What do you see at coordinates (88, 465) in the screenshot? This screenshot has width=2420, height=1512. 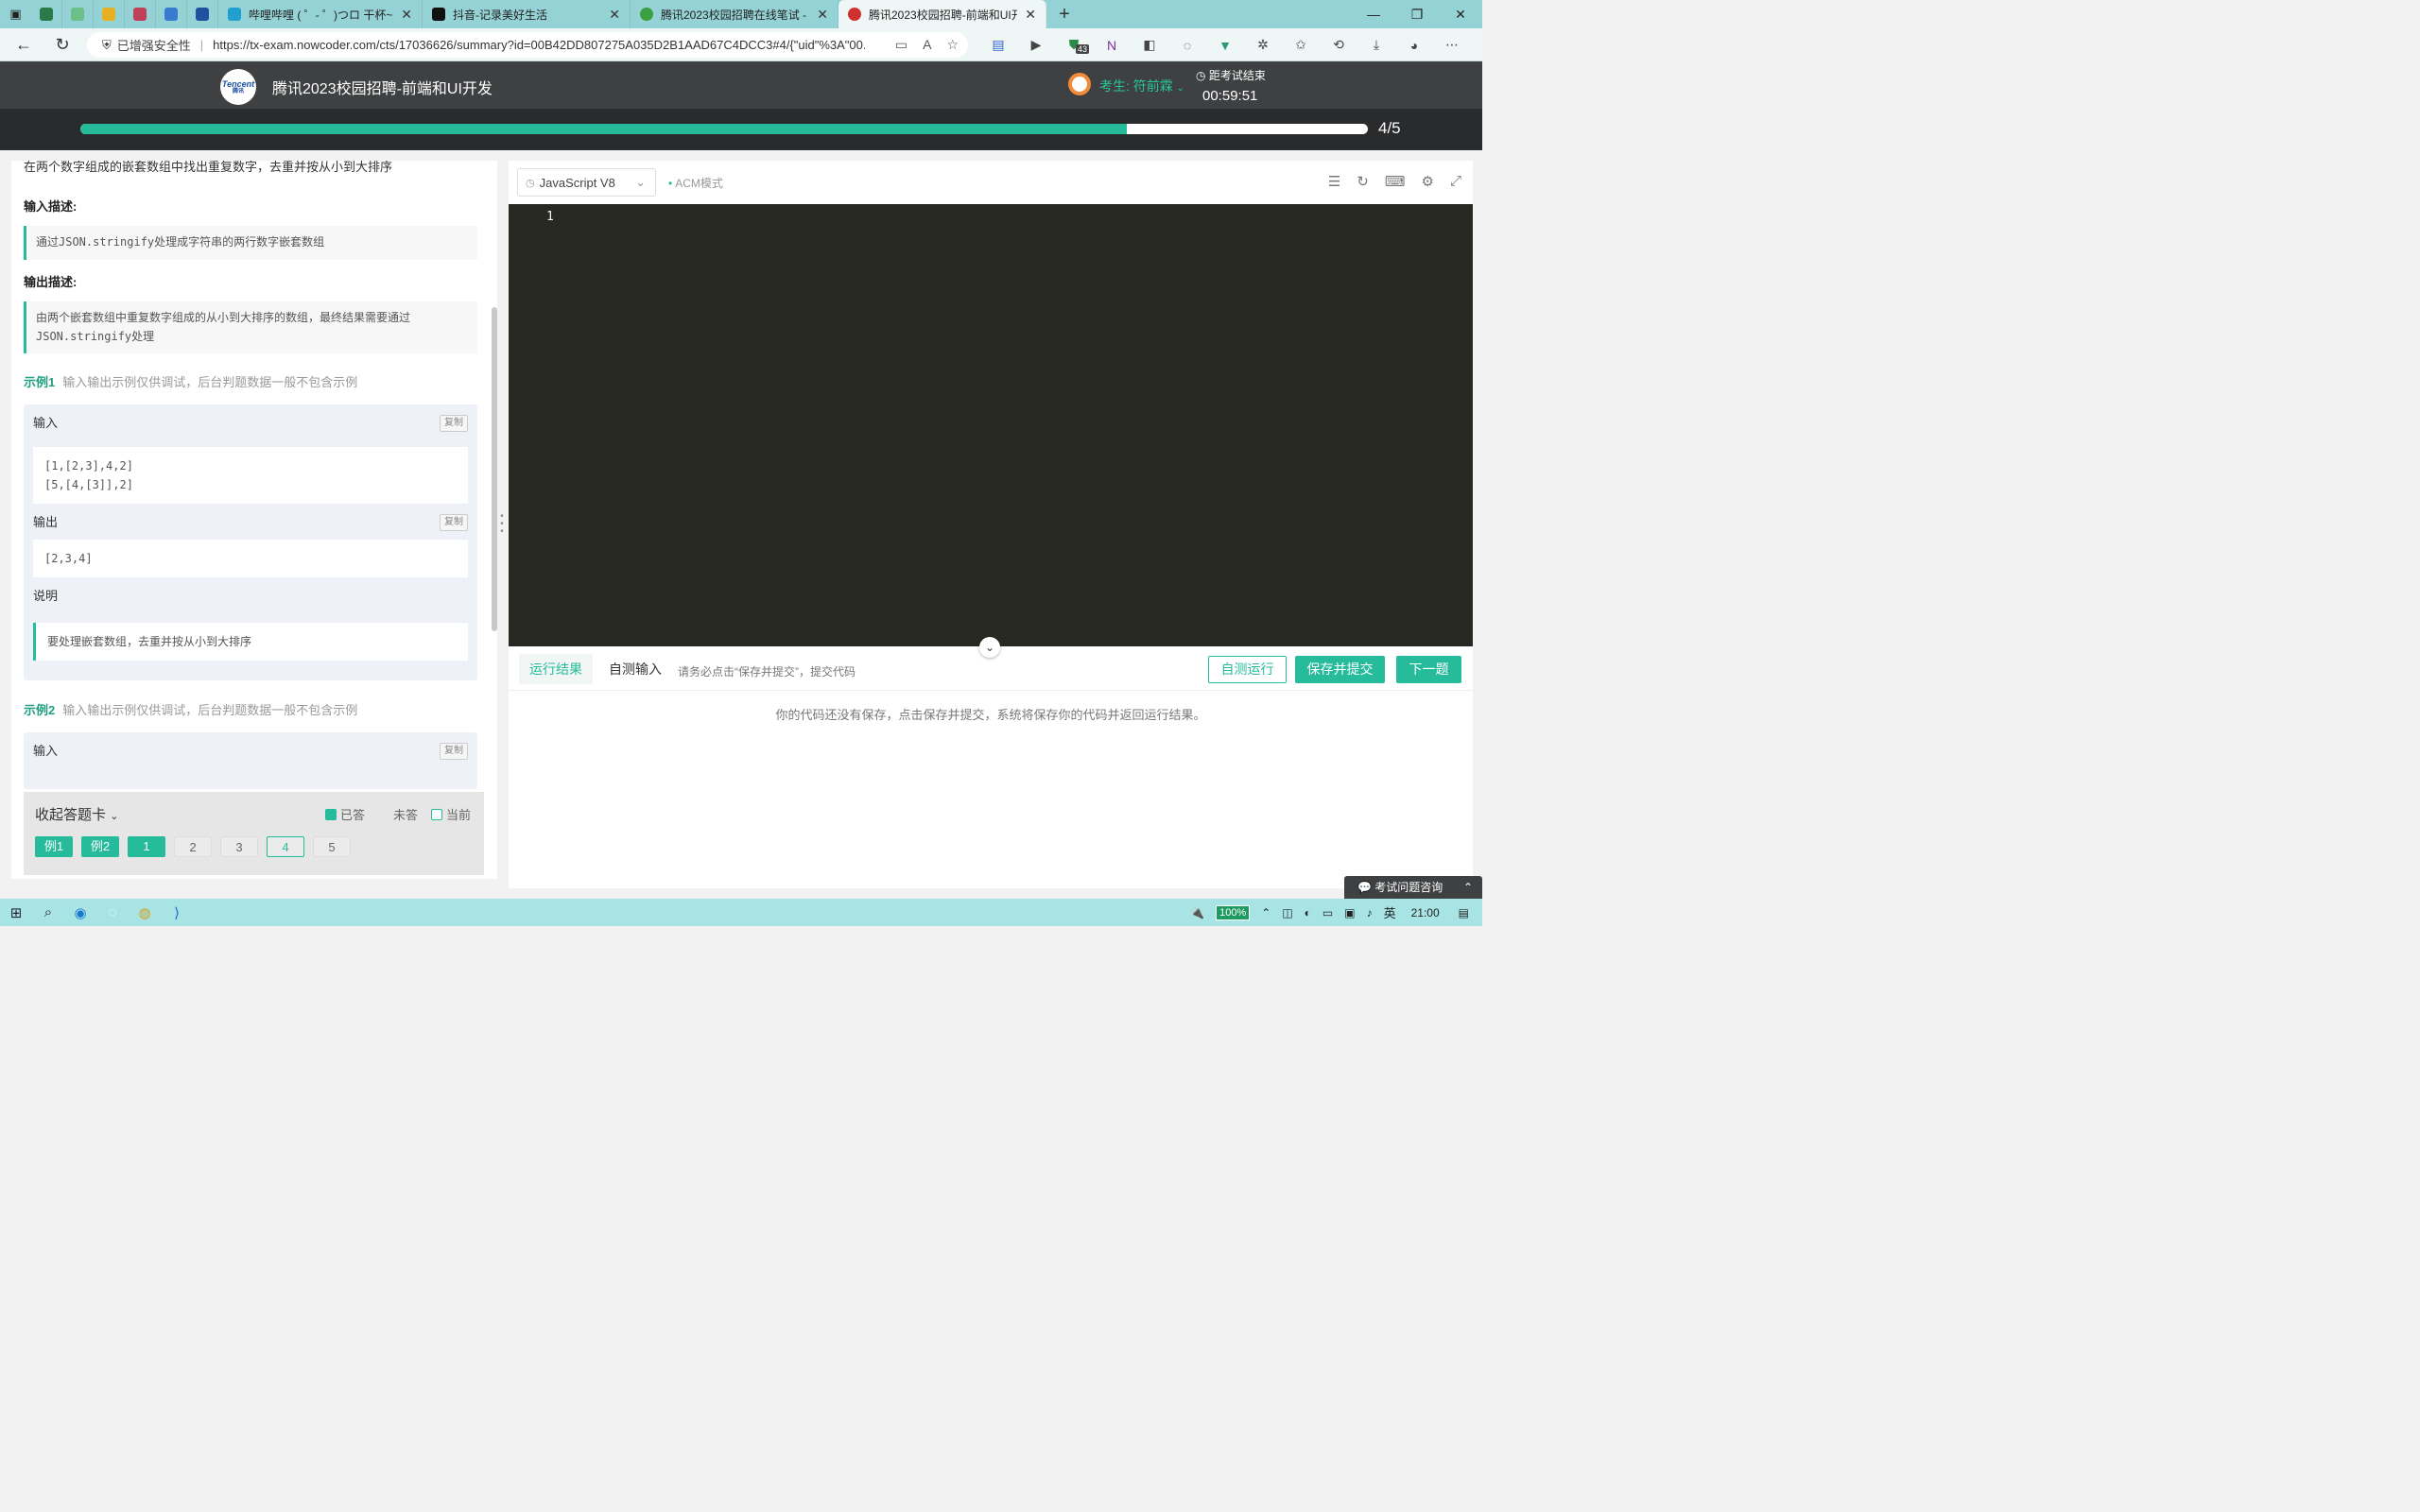 I see `code-line: [1,[2,3],4,2]` at bounding box center [88, 465].